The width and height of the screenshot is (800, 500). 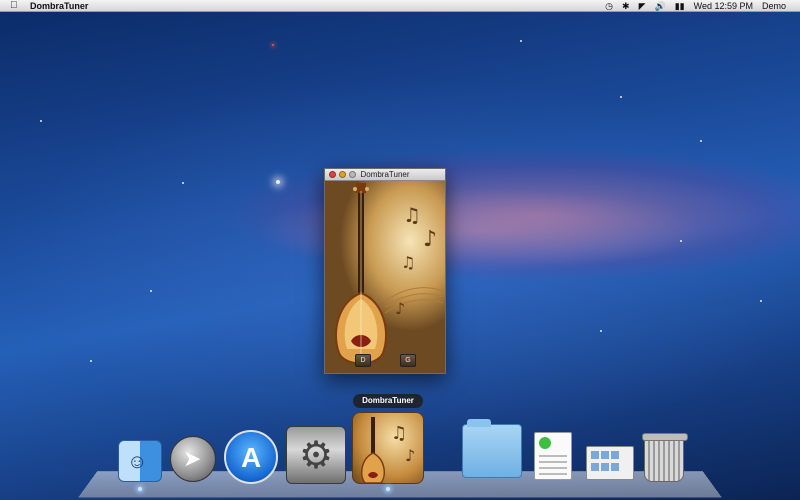 I want to click on time-machine-icon: ◷, so click(x=609, y=6).